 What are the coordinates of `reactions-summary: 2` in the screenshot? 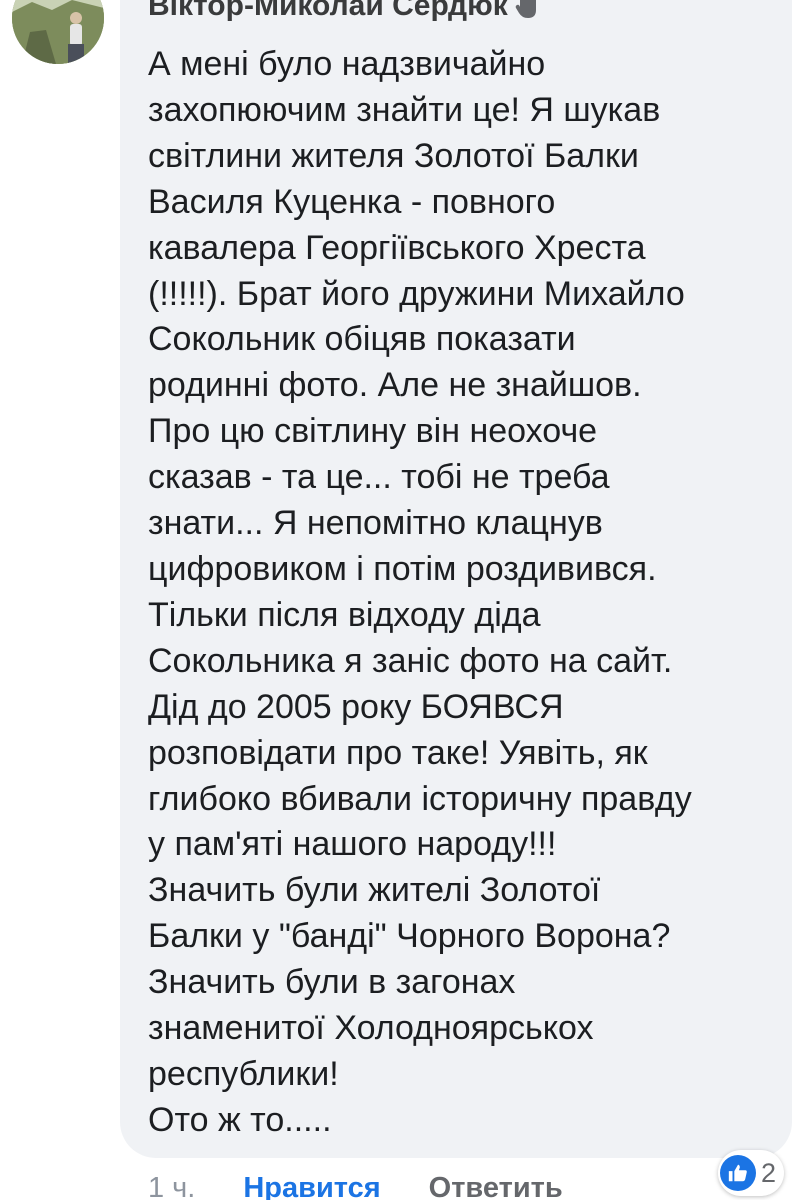 It's located at (751, 1173).